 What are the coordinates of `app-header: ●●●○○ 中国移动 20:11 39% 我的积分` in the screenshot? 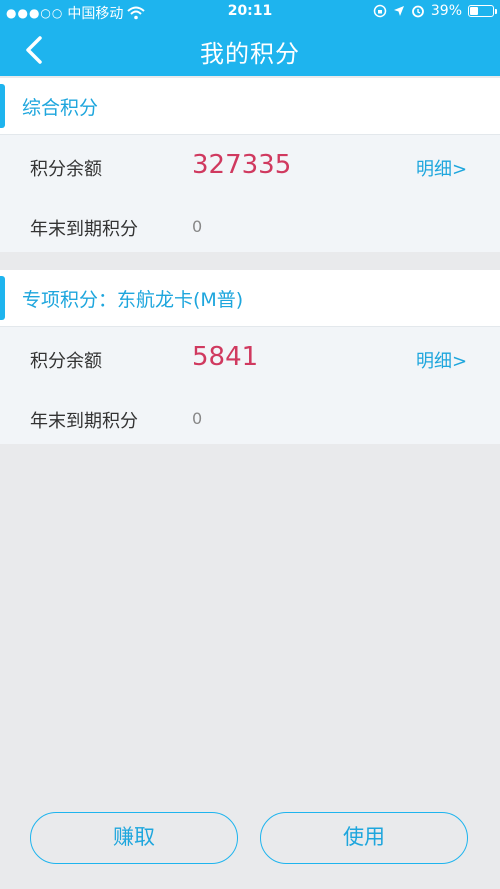 It's located at (250, 38).